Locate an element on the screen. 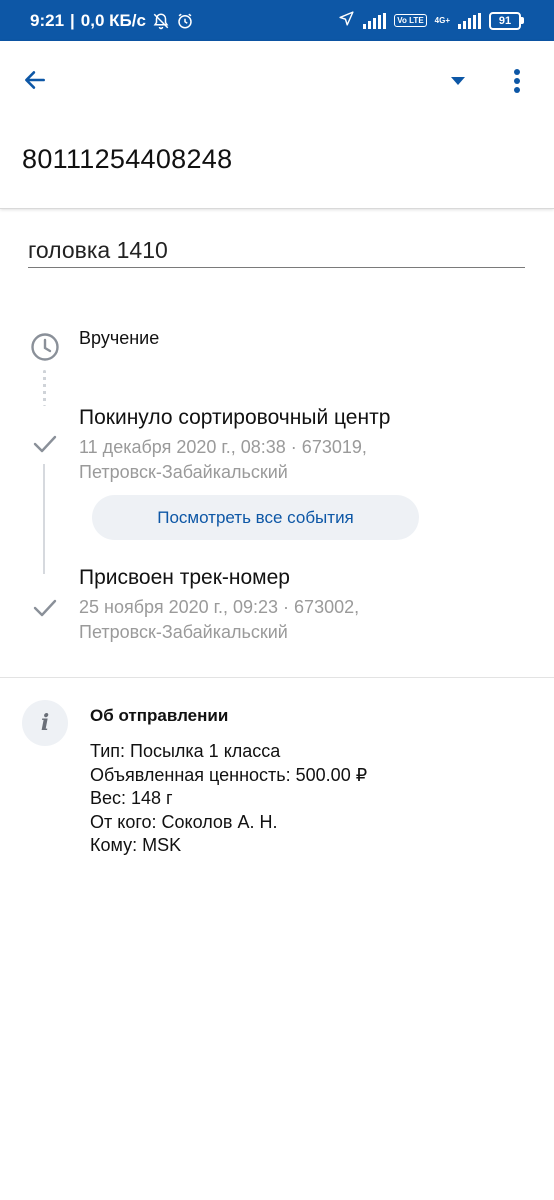 Image resolution: width=554 pixels, height=1200 pixels. track-number: 80111254408248 is located at coordinates (127, 159).